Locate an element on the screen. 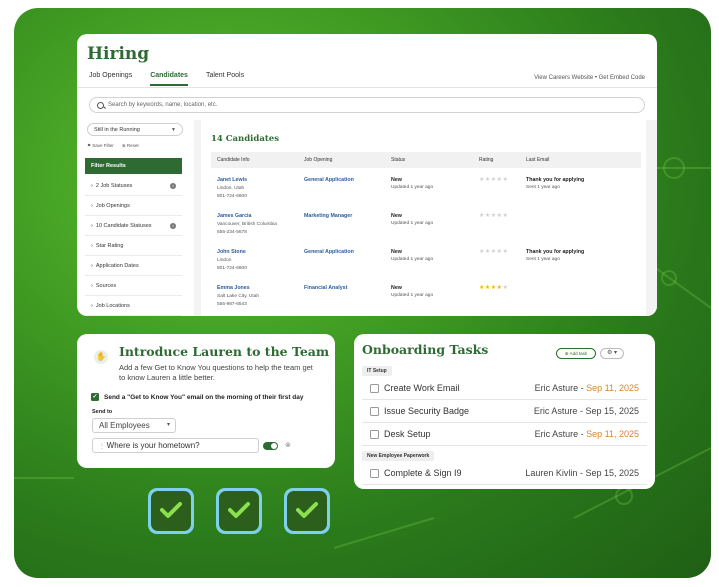  filter-label: Application Dates is located at coordinates (117, 265).